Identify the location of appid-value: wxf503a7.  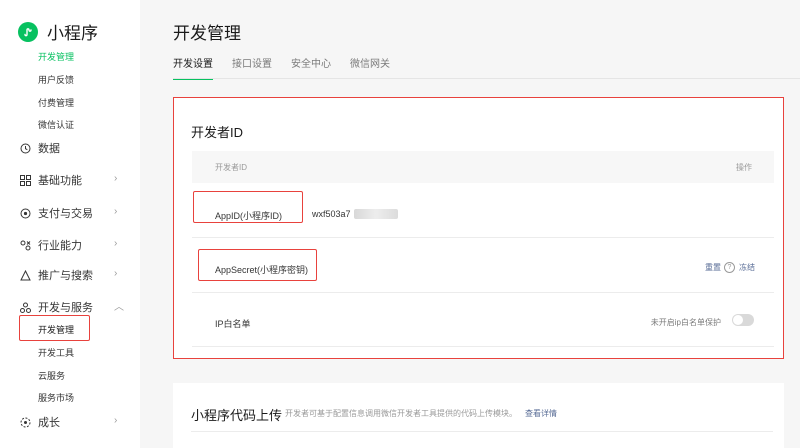
(355, 214).